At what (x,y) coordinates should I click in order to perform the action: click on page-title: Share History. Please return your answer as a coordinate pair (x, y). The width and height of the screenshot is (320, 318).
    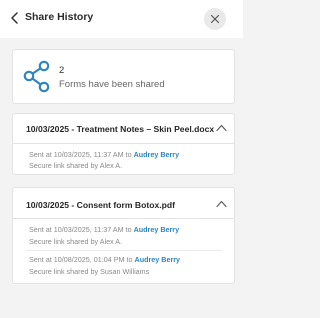
    Looking at the image, I should click on (59, 17).